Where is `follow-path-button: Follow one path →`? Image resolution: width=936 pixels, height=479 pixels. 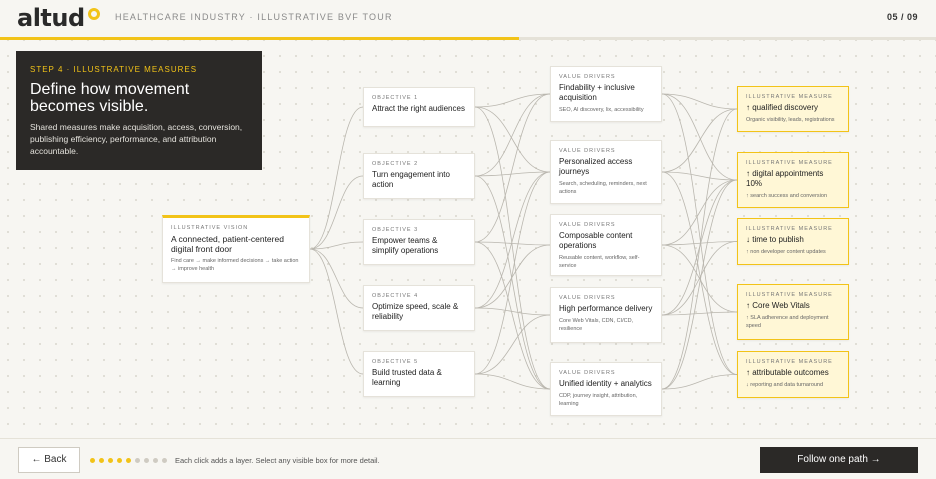
follow-path-button: Follow one path → is located at coordinates (839, 460).